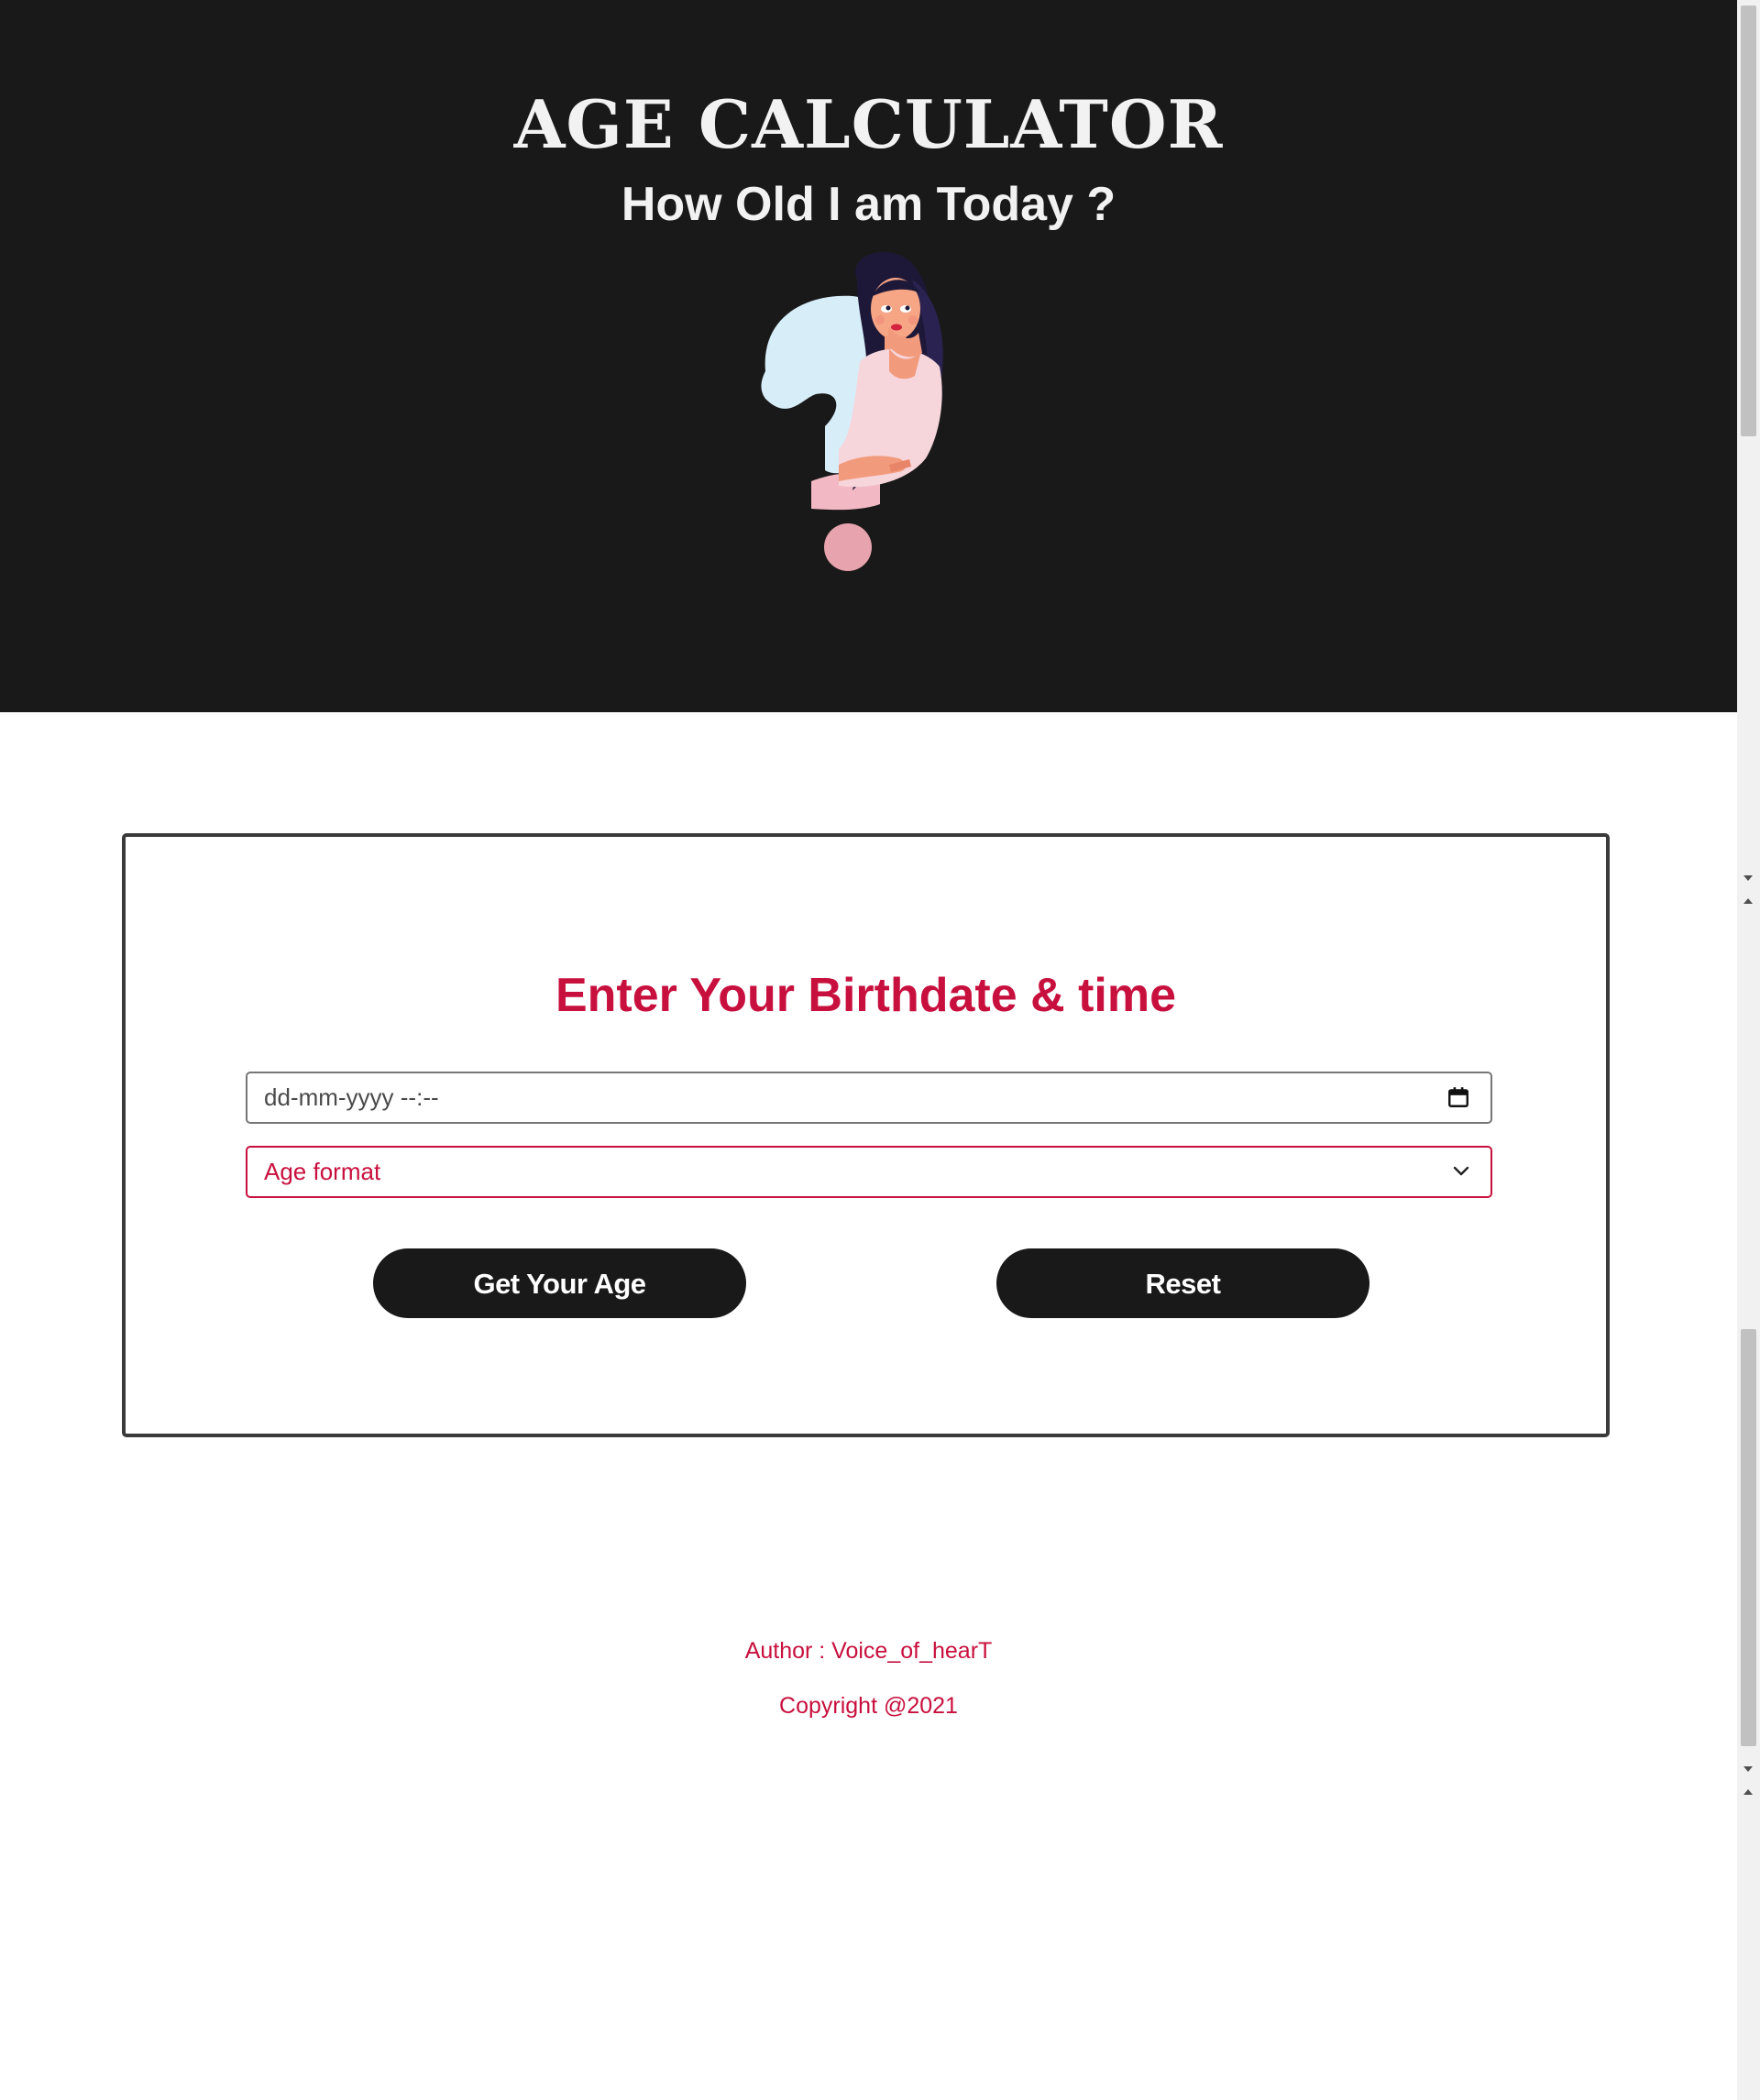  What do you see at coordinates (868, 1706) in the screenshot?
I see `footer-copyright: Copyright @2021` at bounding box center [868, 1706].